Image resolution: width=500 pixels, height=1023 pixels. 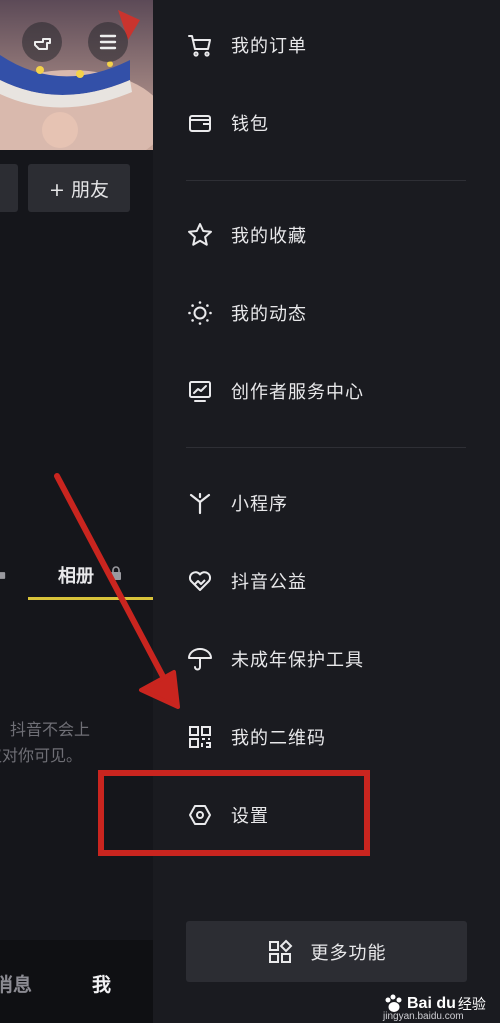 I want to click on menu-item-charity: 抖音公益, so click(x=246, y=581).